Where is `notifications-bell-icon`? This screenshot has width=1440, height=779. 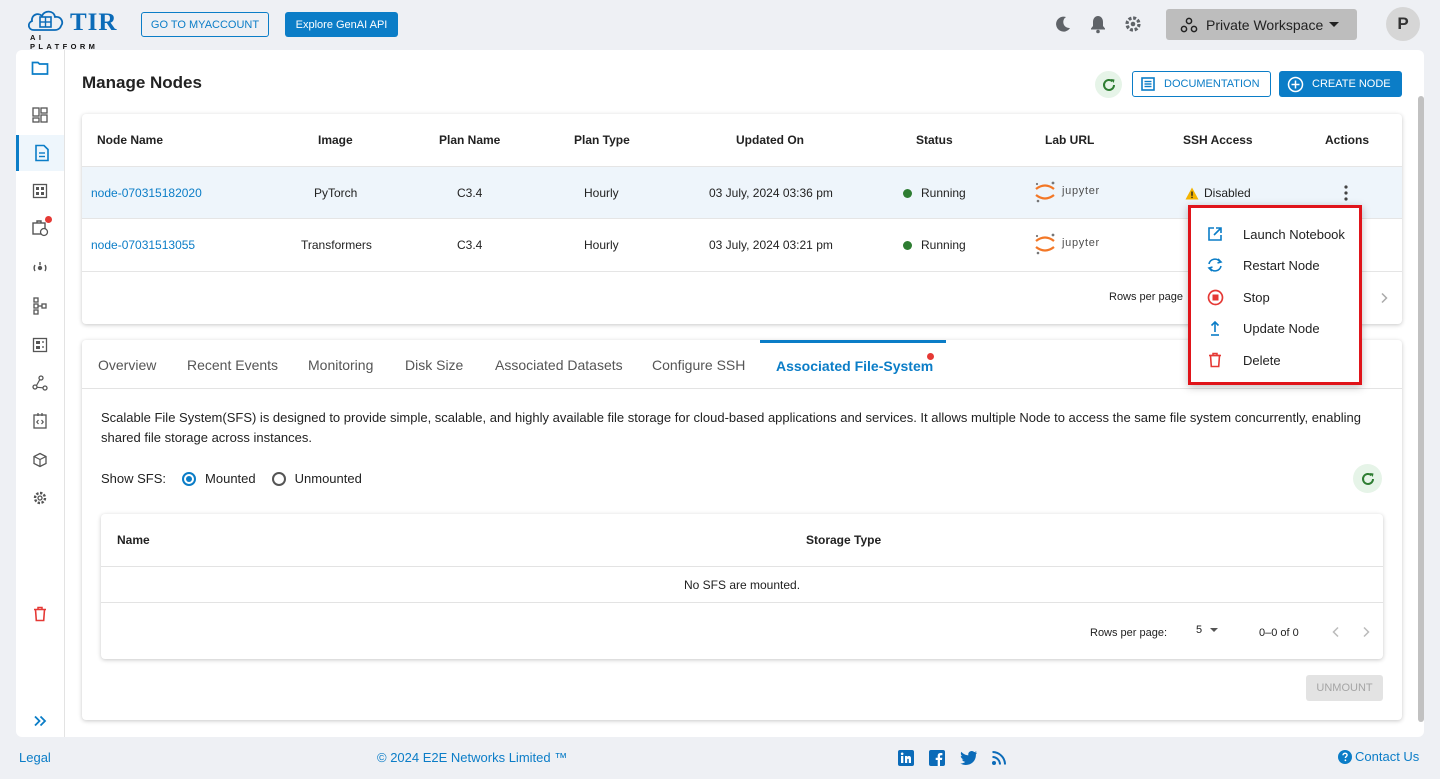
notifications-bell-icon is located at coordinates (1098, 24).